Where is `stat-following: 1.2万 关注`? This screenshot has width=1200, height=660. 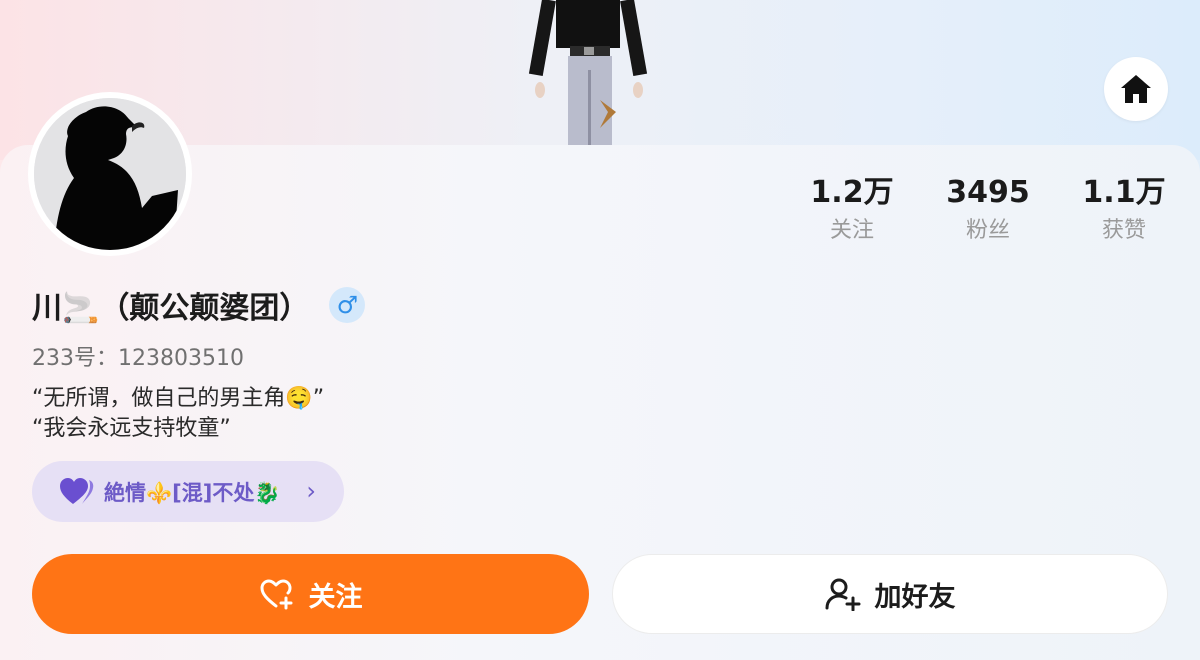
stat-following: 1.2万 关注 is located at coordinates (852, 210).